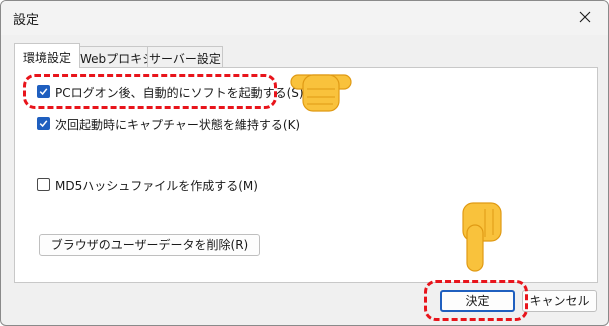 The height and width of the screenshot is (326, 609). I want to click on highlight-autostart, so click(150, 91).